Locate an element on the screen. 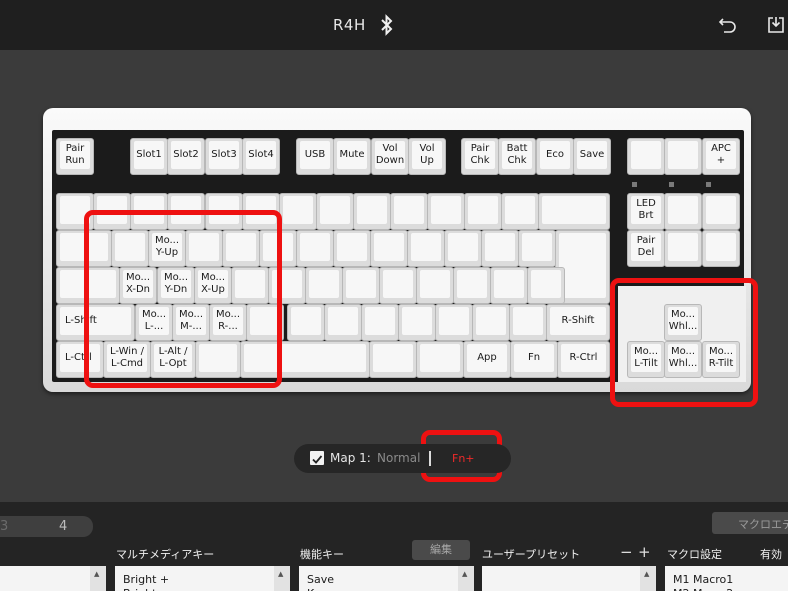  save-download-icon is located at coordinates (776, 25).